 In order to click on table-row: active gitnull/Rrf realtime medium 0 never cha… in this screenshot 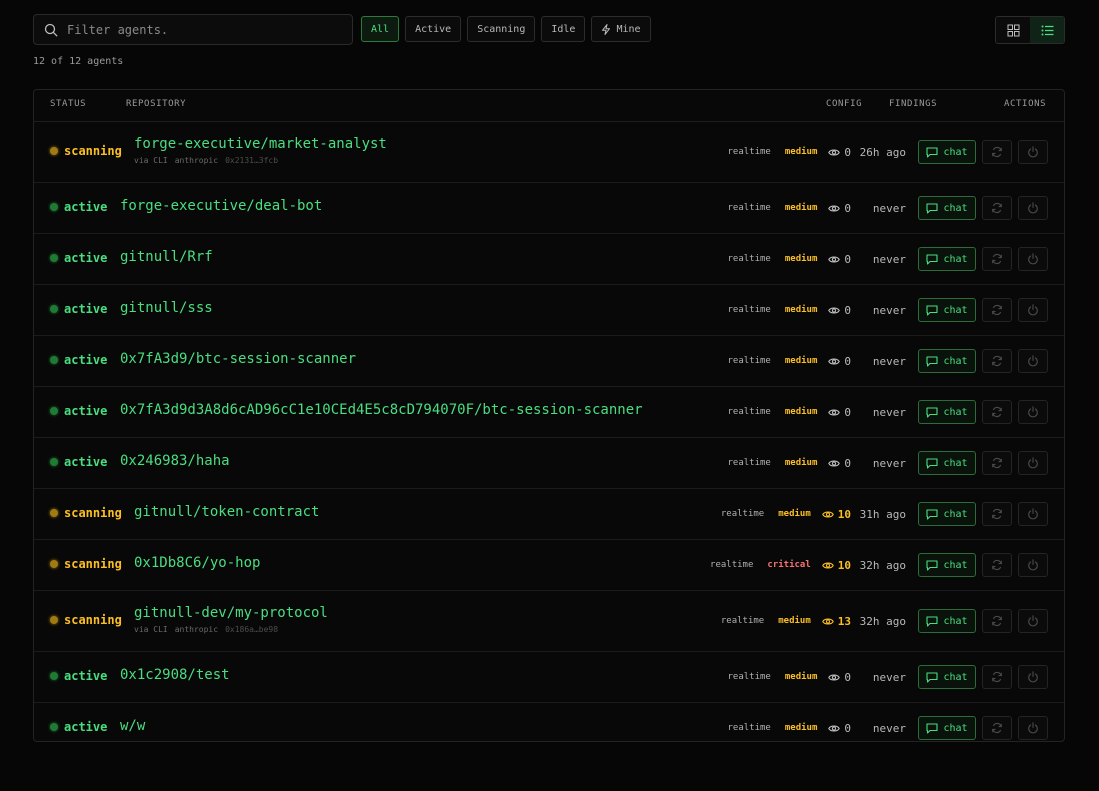, I will do `click(549, 259)`.